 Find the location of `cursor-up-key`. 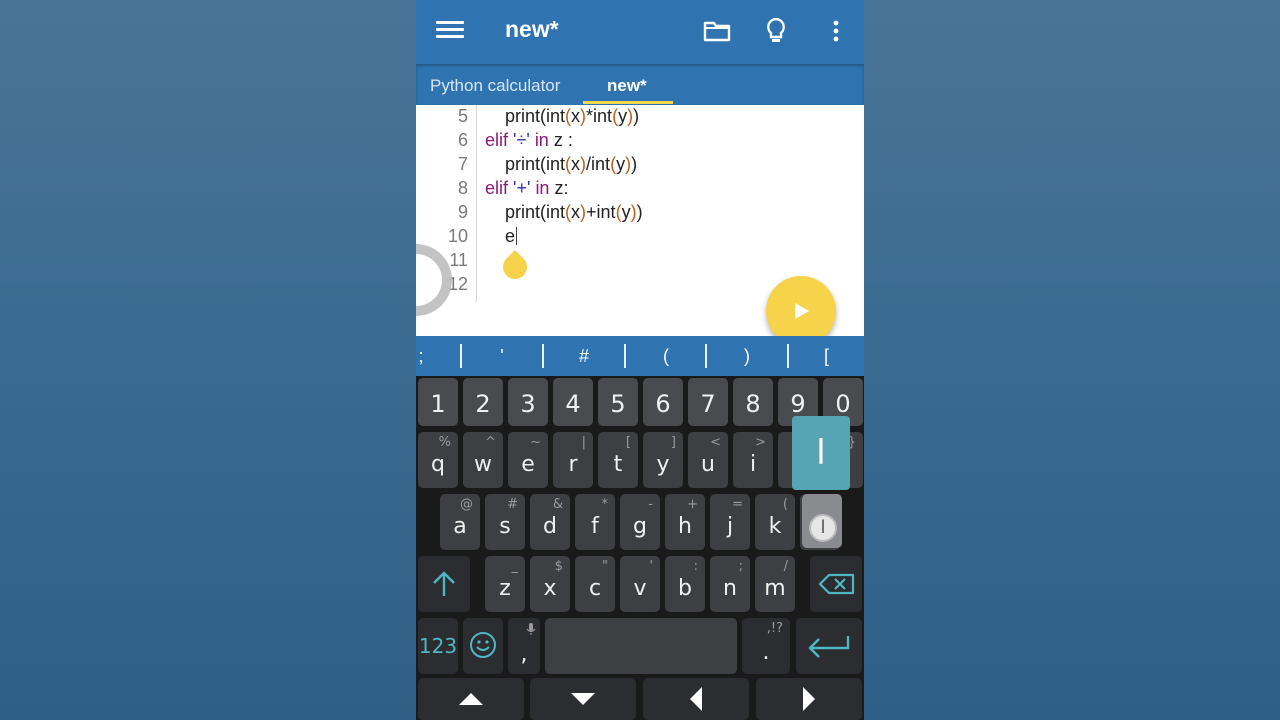

cursor-up-key is located at coordinates (471, 699).